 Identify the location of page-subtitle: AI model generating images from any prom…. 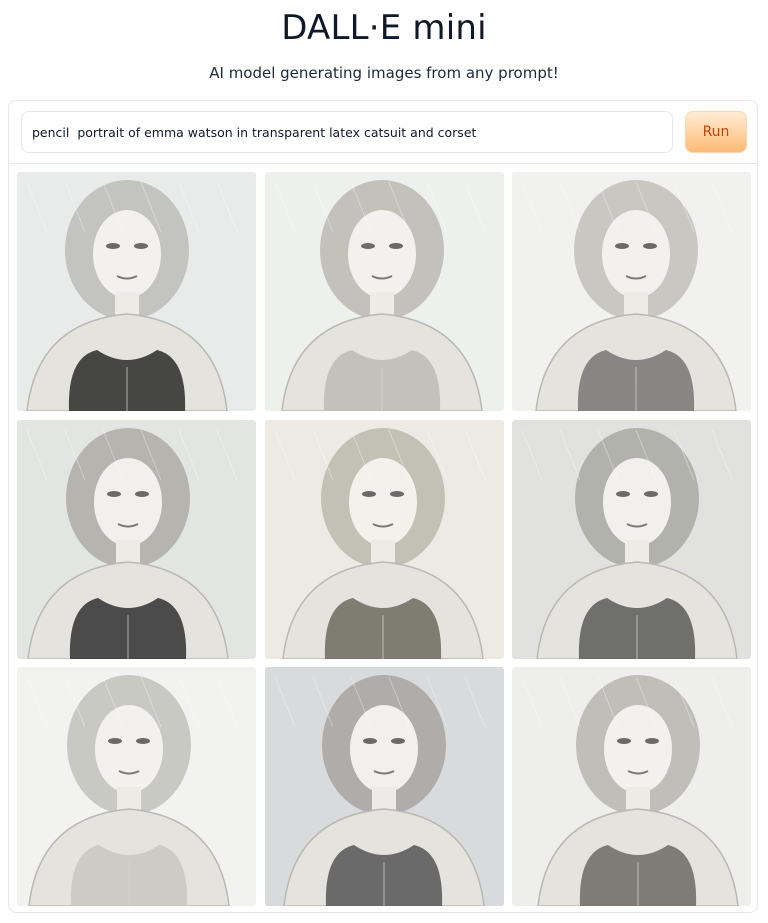
(384, 73).